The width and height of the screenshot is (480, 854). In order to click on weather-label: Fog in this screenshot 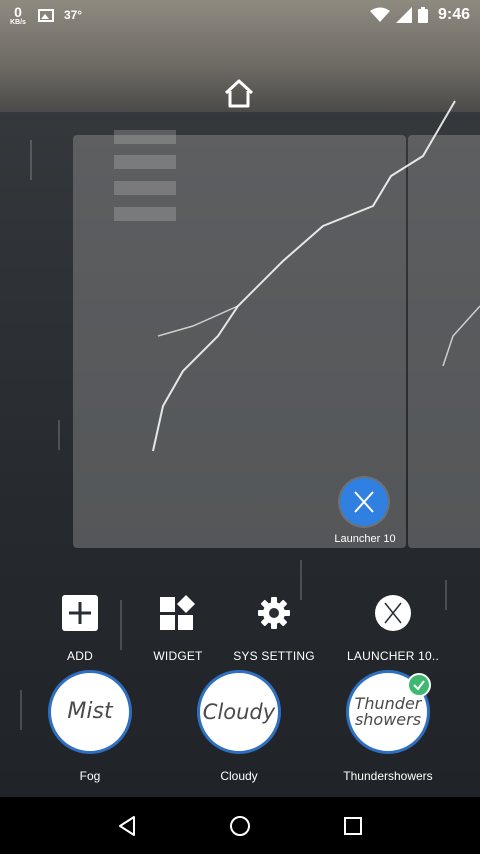, I will do `click(90, 776)`.